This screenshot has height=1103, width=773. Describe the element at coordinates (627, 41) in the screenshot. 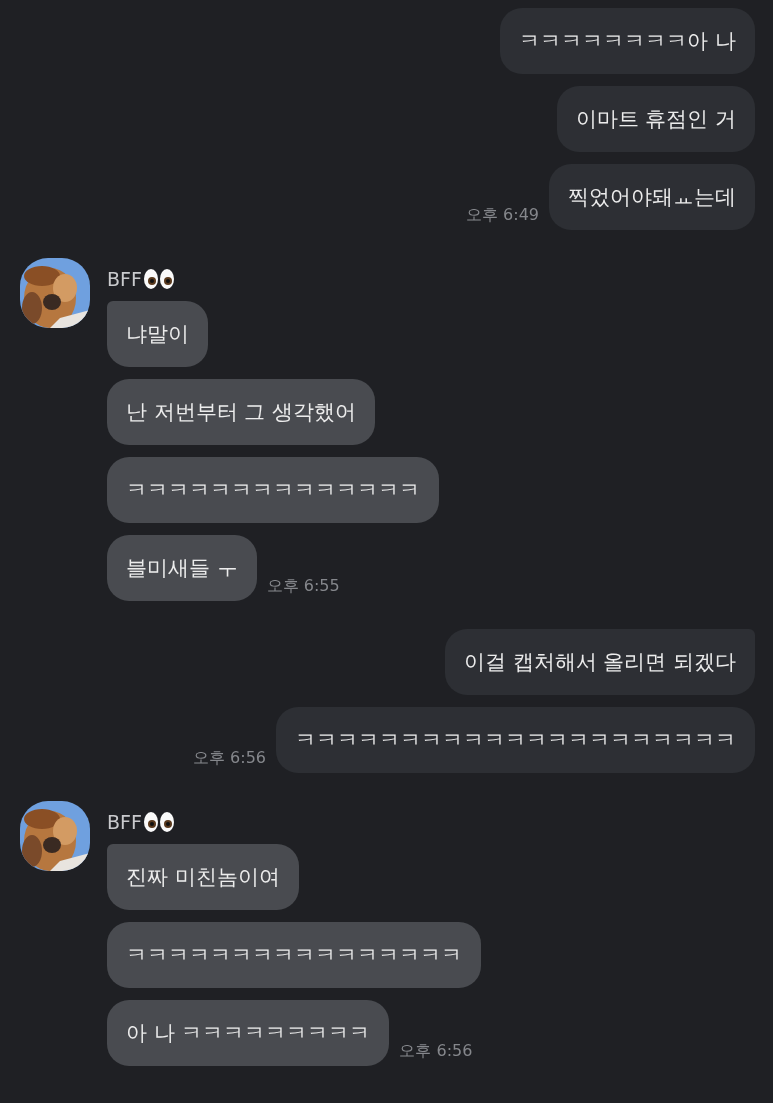

I see `message-bubble: ㅋㅋㅋㅋㅋㅋㅋㅋ아 나` at that location.